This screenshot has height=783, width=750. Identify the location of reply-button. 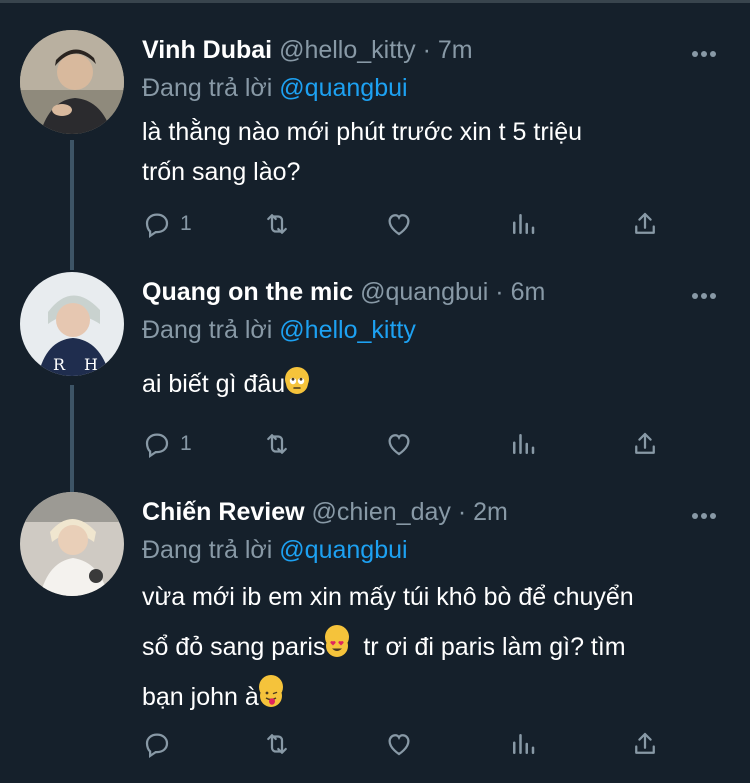
(157, 744).